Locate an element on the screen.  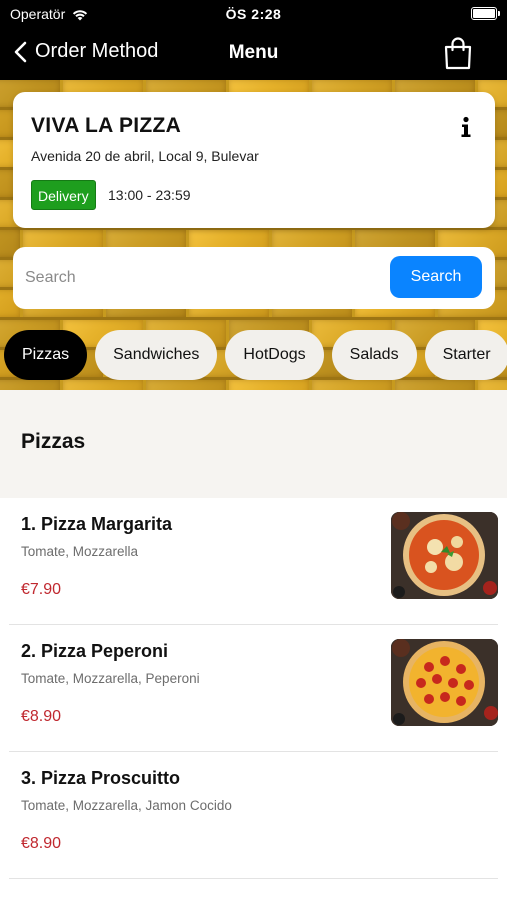
category-tabs: Pizzas Sandwiches HotDogs Salads Starter is located at coordinates (255, 355).